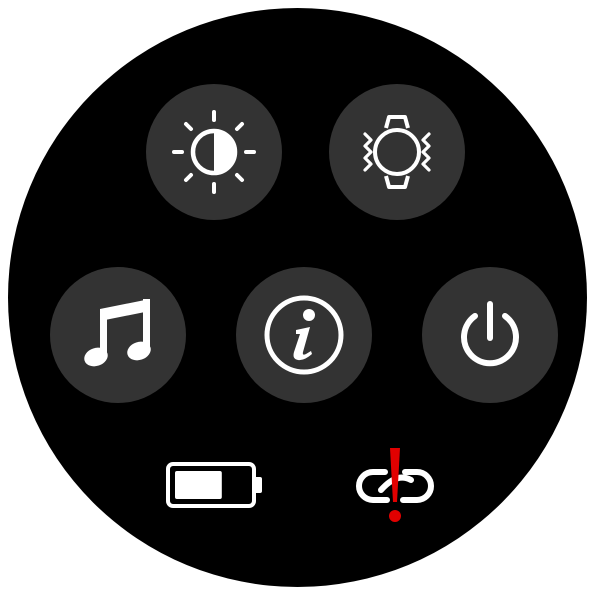 This screenshot has width=595, height=595. I want to click on music-note-icon, so click(117, 333).